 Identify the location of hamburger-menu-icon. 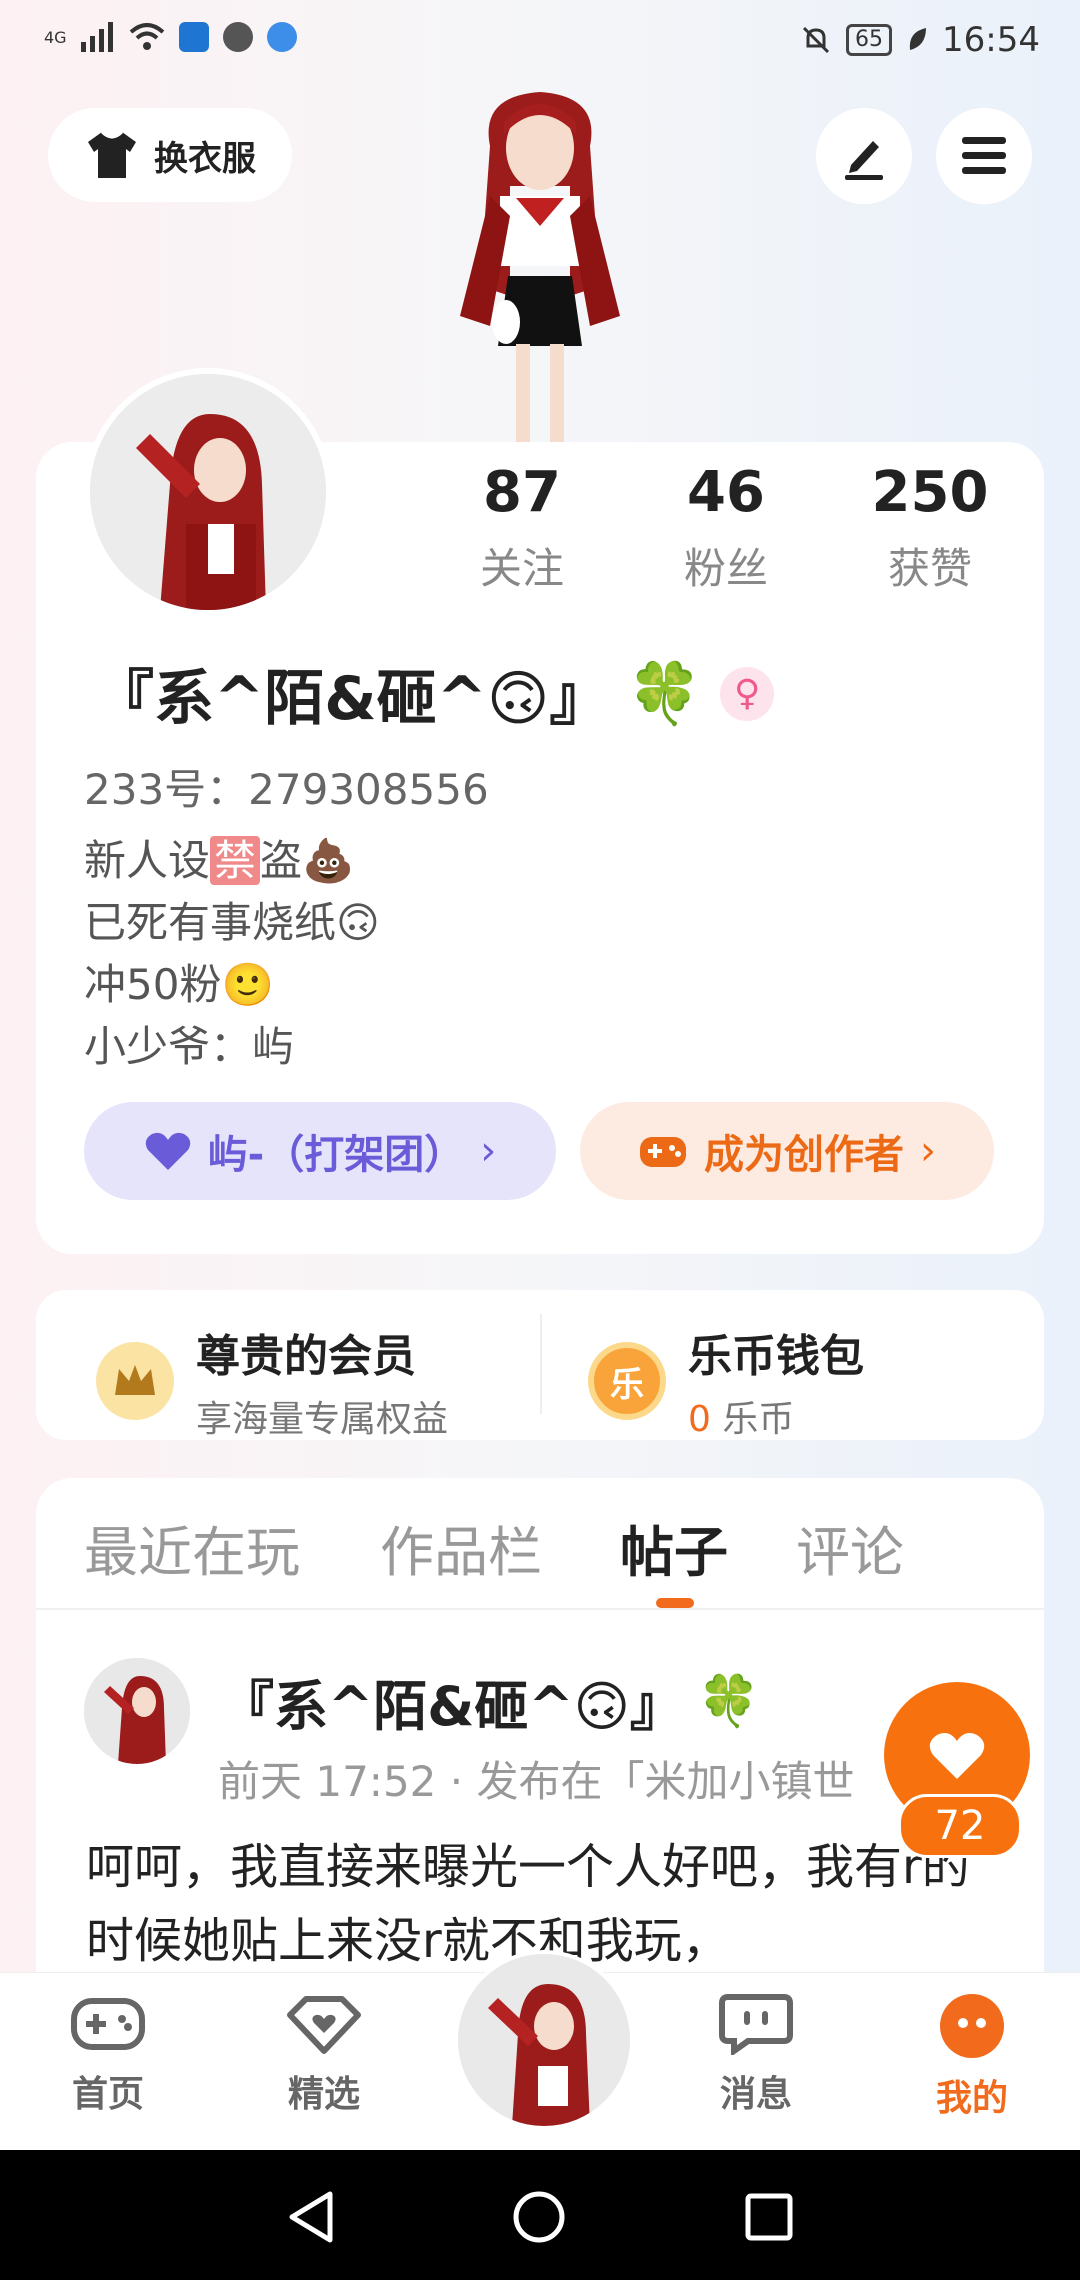
(984, 155).